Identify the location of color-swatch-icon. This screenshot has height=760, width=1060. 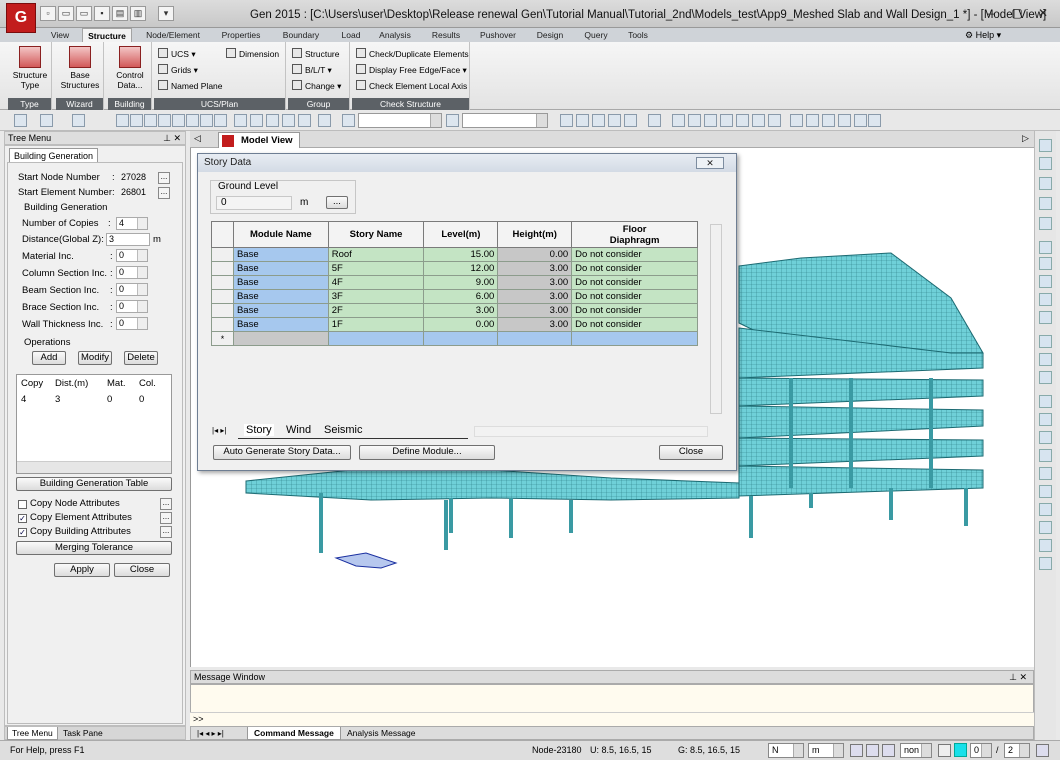
(960, 750).